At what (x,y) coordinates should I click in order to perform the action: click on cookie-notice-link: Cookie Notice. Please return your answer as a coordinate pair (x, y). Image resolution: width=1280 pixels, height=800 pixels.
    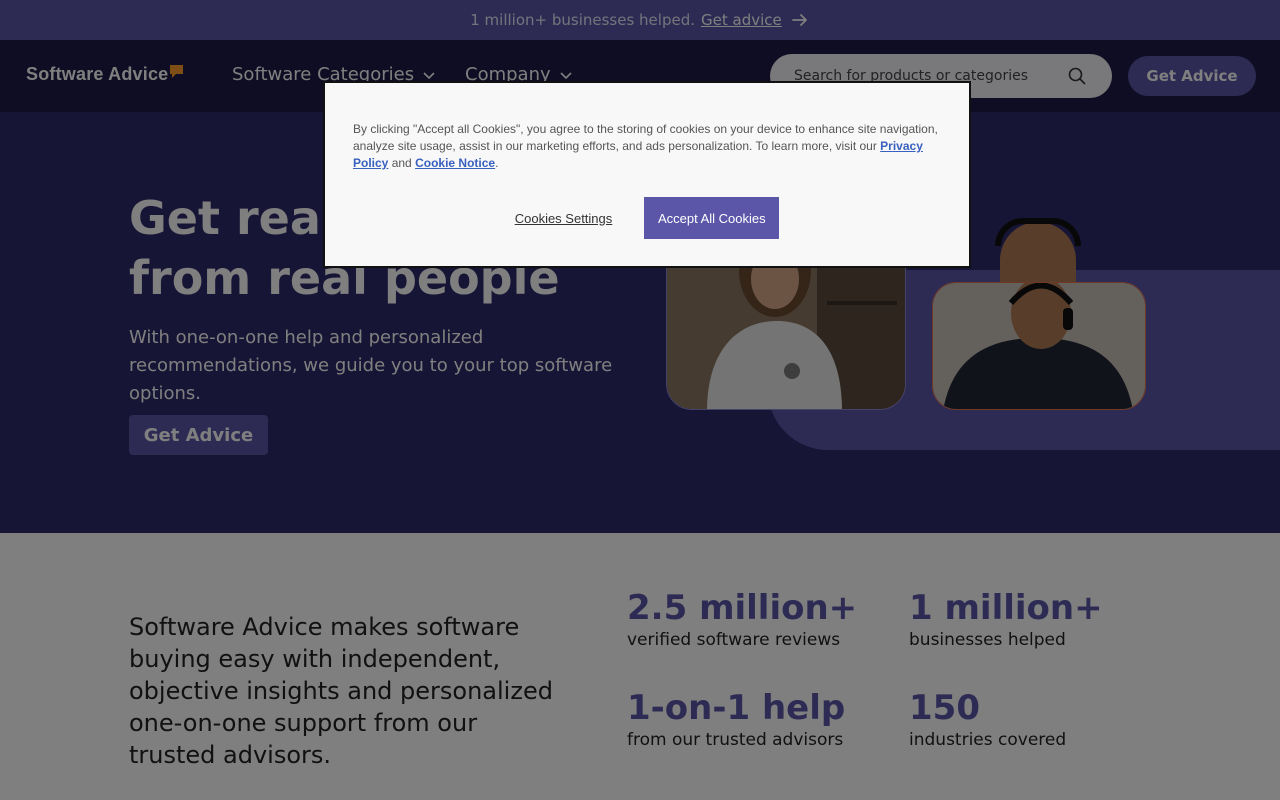
    Looking at the image, I should click on (455, 163).